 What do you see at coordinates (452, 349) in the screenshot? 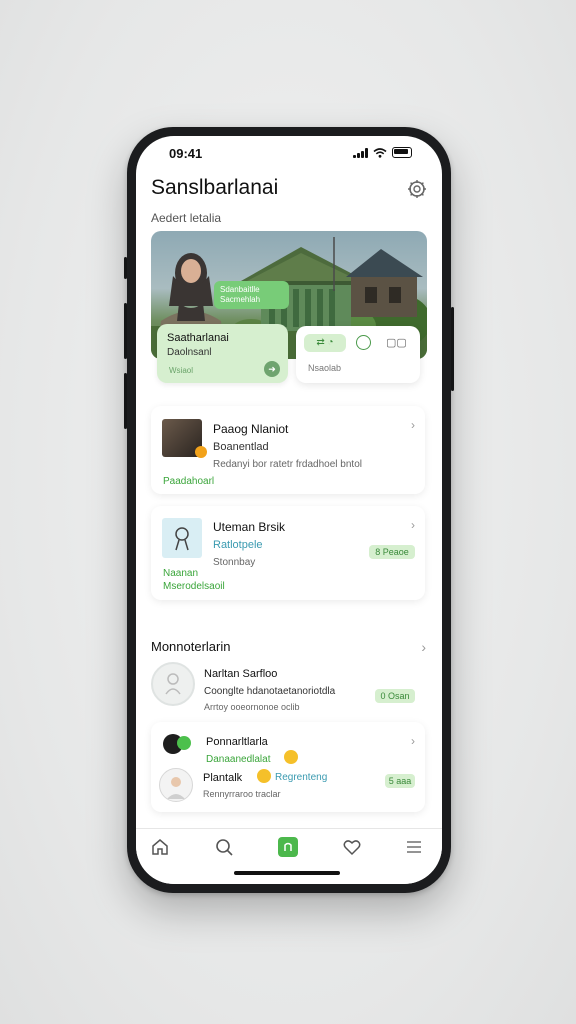
I see `power-button` at bounding box center [452, 349].